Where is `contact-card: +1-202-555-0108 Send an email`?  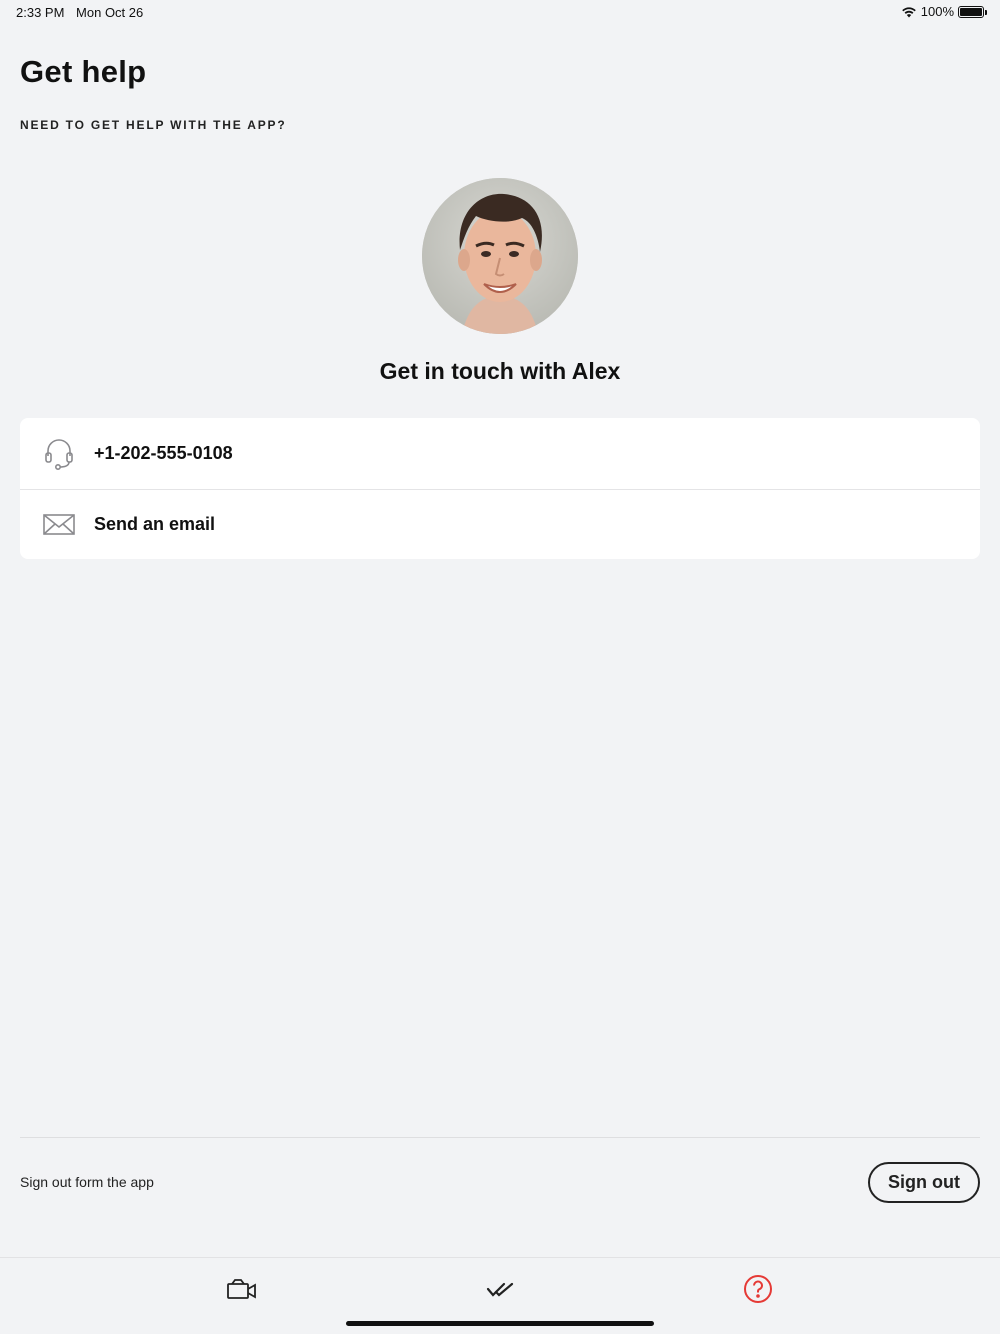
contact-card: +1-202-555-0108 Send an email is located at coordinates (500, 488).